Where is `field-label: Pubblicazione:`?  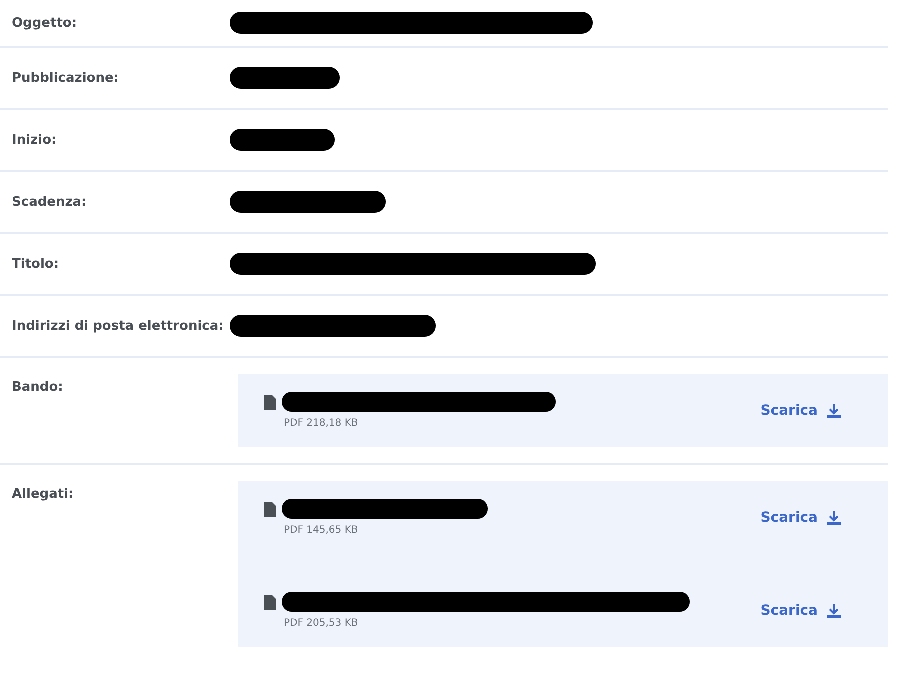 field-label: Pubblicazione: is located at coordinates (65, 78).